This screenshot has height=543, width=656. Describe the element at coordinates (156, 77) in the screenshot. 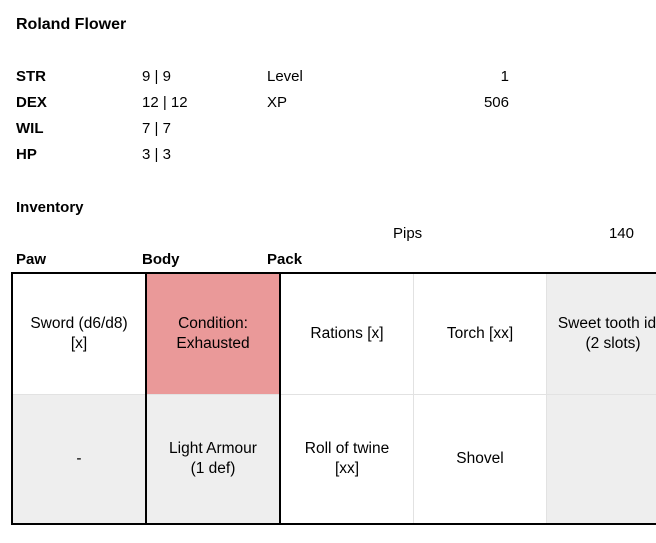

I see `stat-value-str: 9 | 9` at that location.